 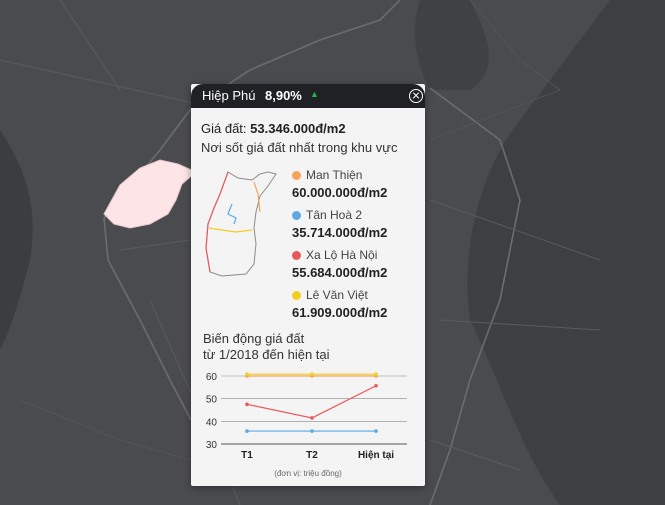 What do you see at coordinates (212, 445) in the screenshot?
I see `y-tick-label: 30` at bounding box center [212, 445].